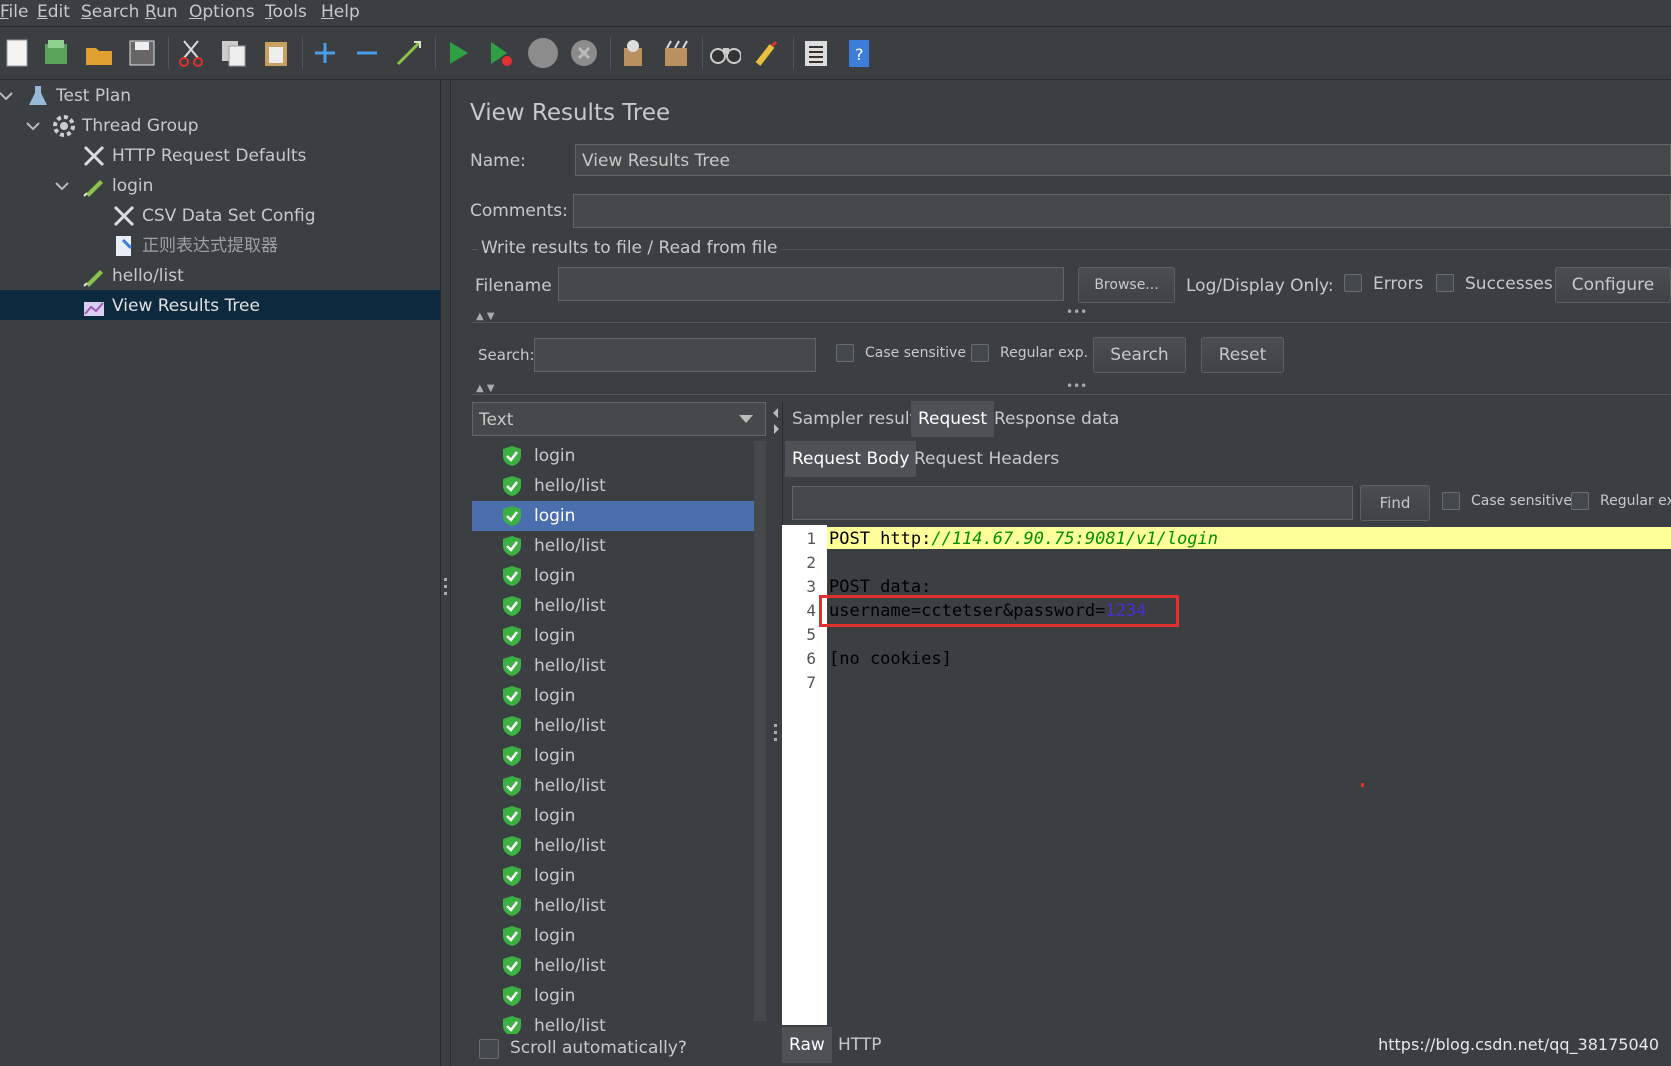 This screenshot has height=1066, width=1671. I want to click on line-number: 3, so click(811, 586).